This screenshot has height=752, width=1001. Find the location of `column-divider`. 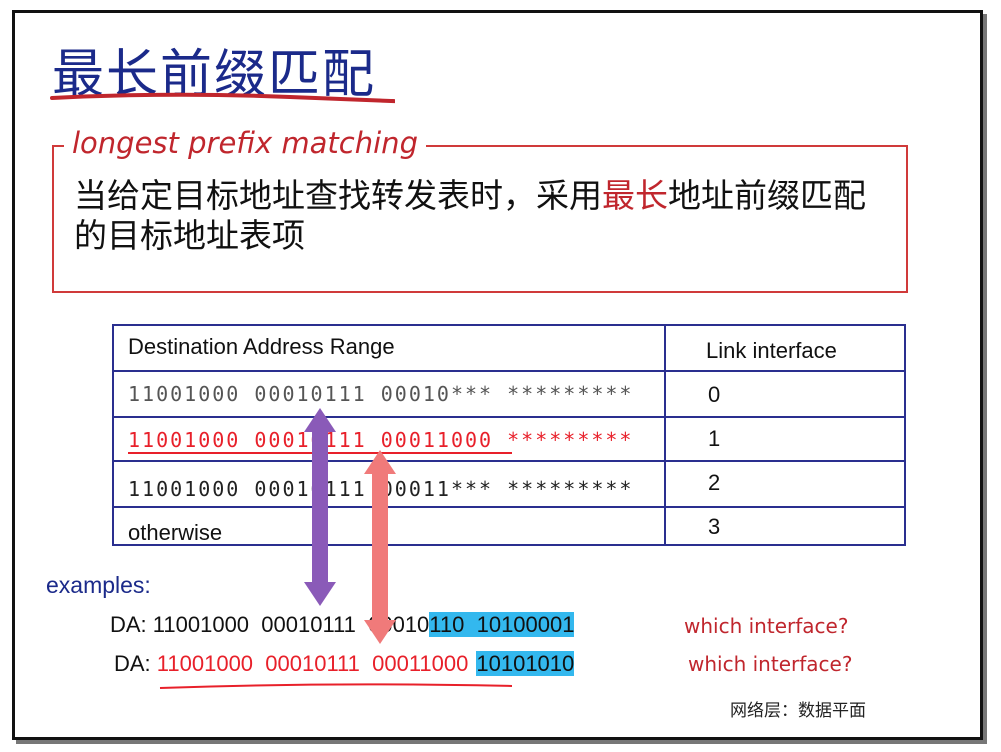

column-divider is located at coordinates (665, 435).